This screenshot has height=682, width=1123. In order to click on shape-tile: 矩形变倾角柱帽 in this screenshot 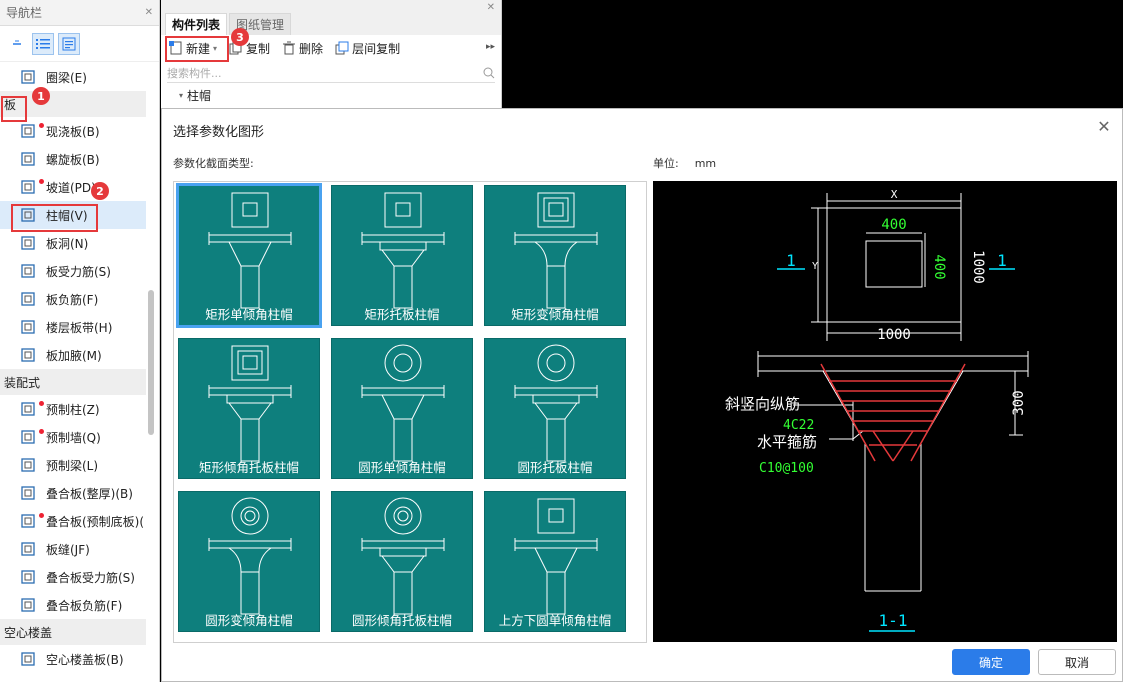, I will do `click(555, 255)`.